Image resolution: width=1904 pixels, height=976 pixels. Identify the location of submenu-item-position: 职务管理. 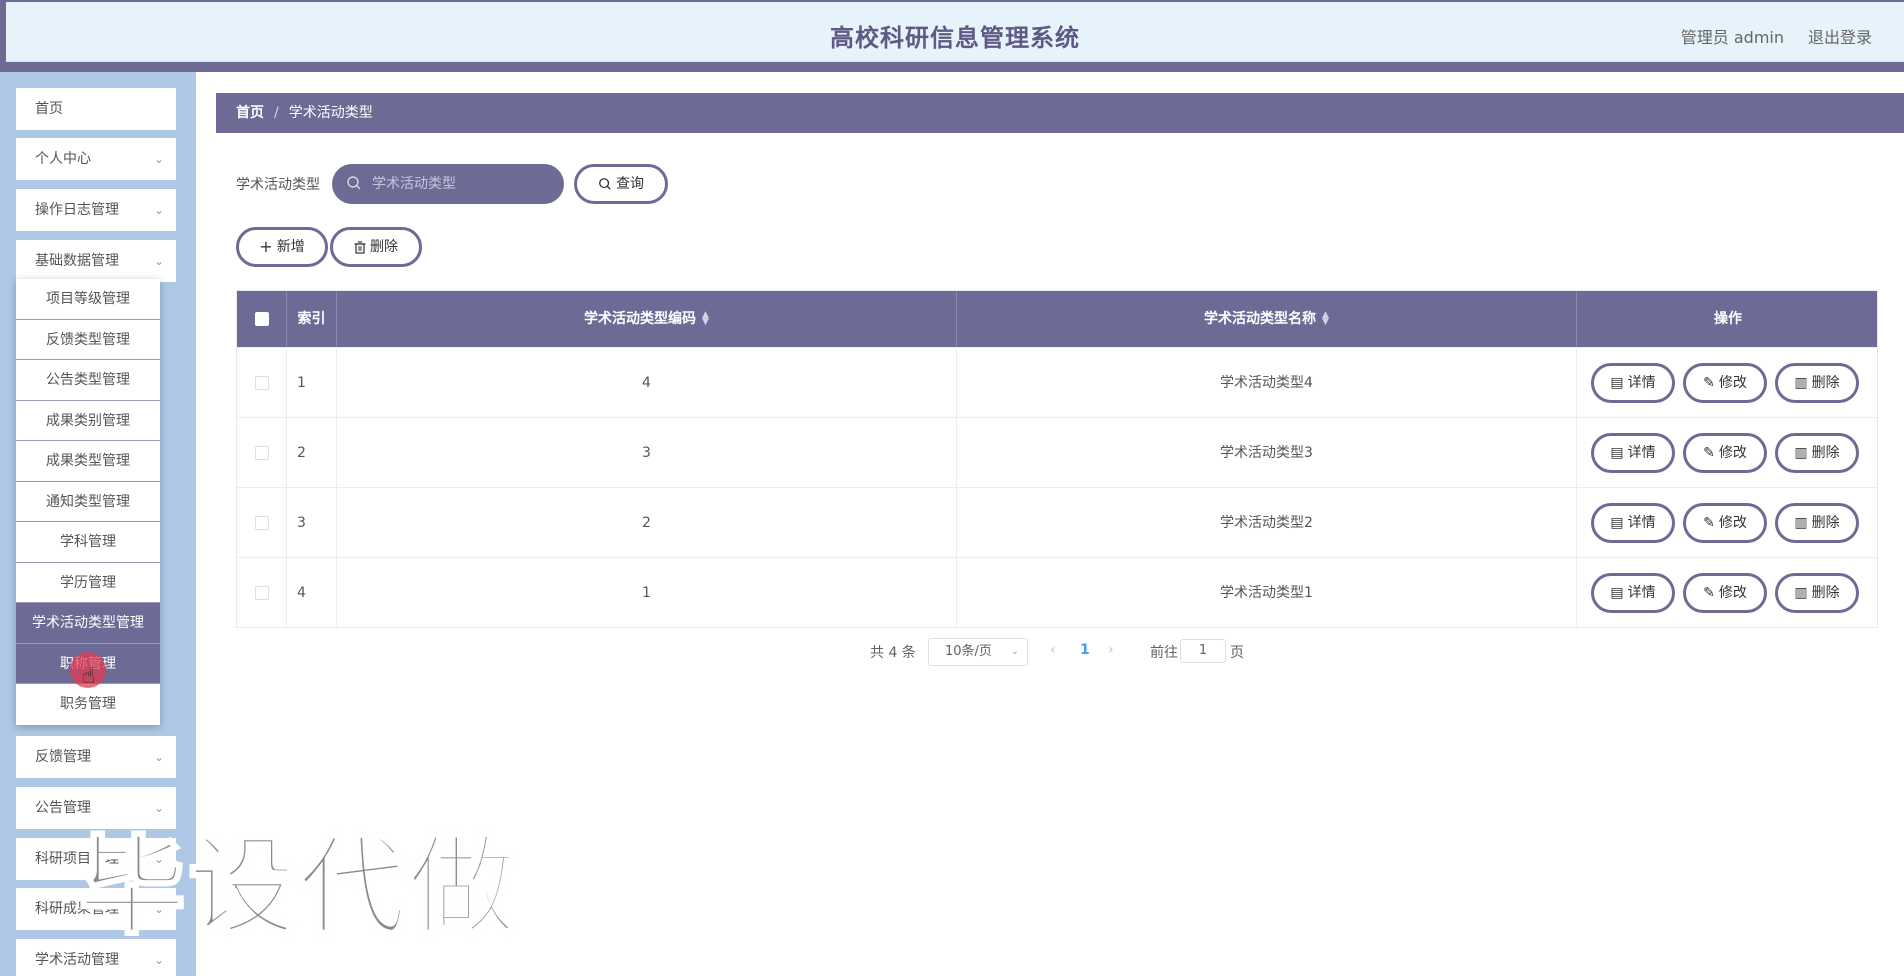
(88, 704).